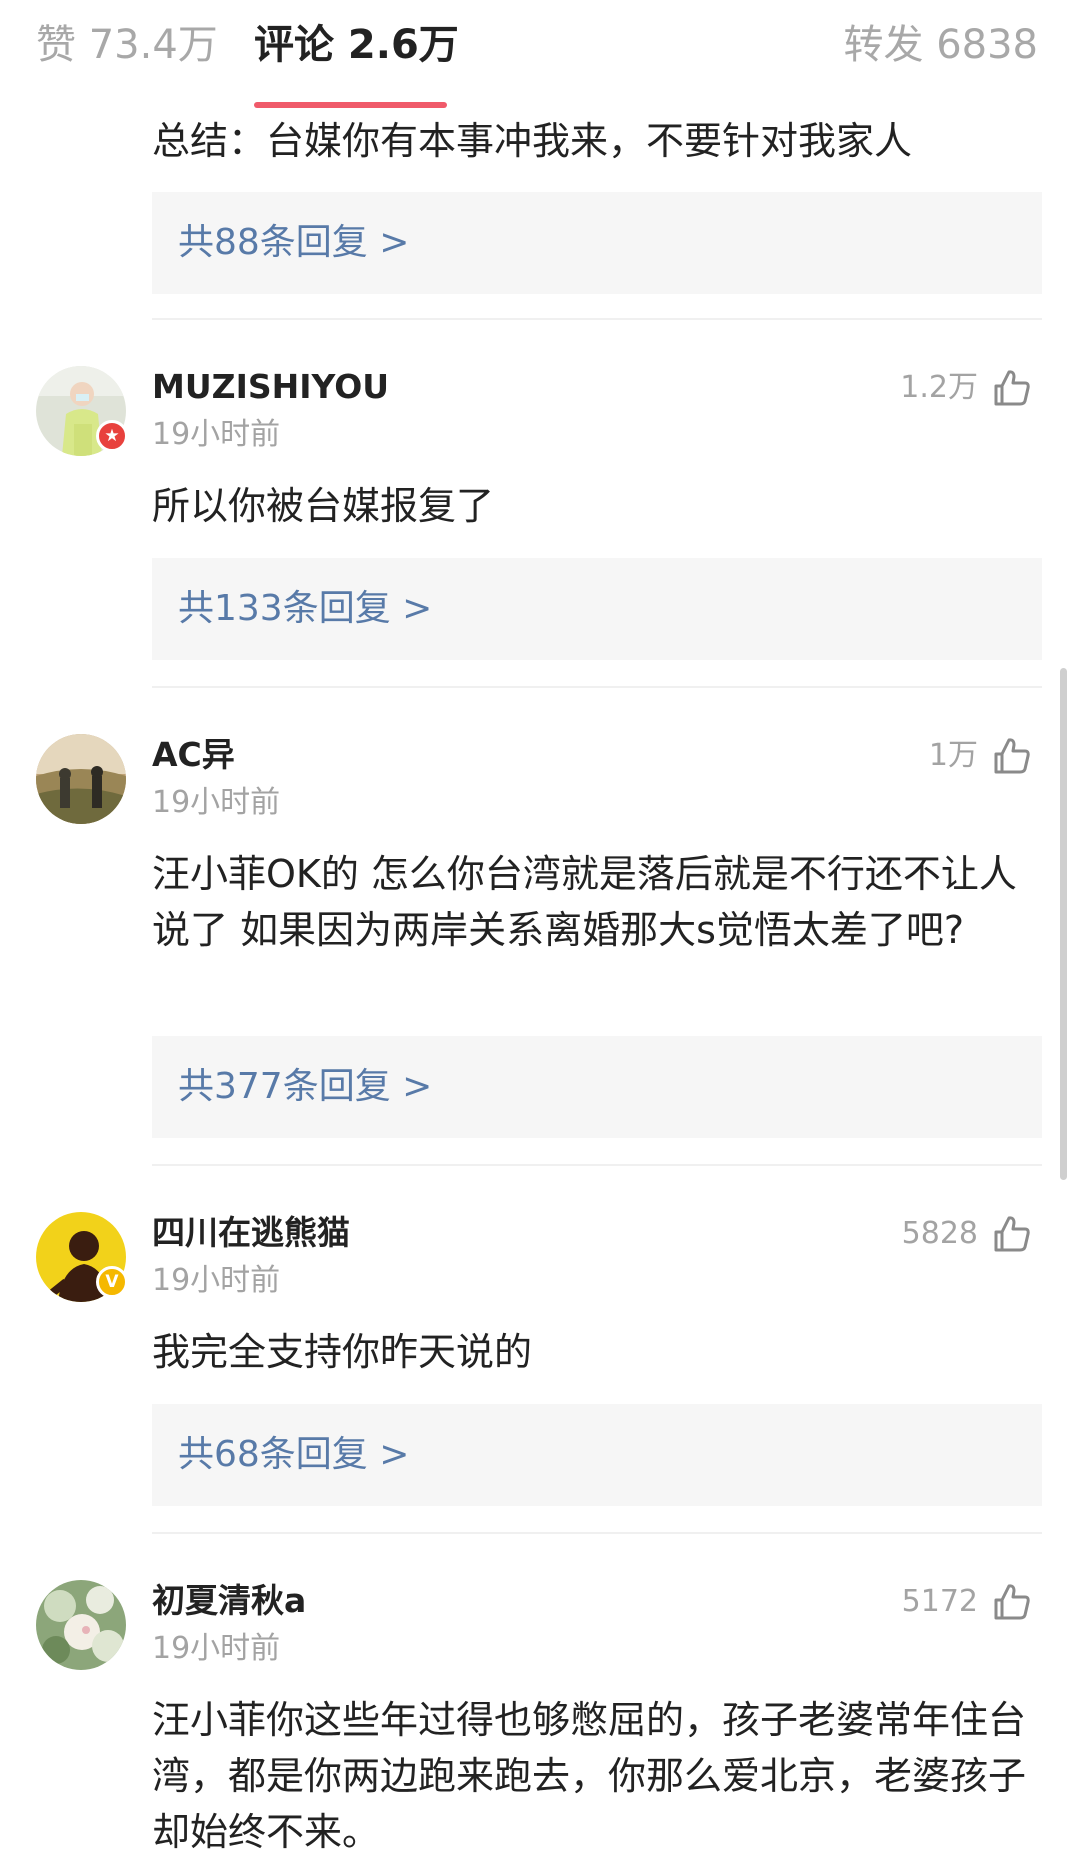 This screenshot has width=1080, height=1871. I want to click on like-button: 1.2万, so click(966, 388).